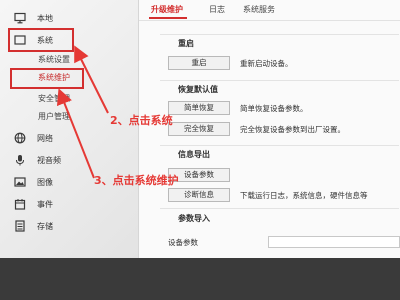 The height and width of the screenshot is (300, 400). I want to click on arrow-step3, so click(75, 133).